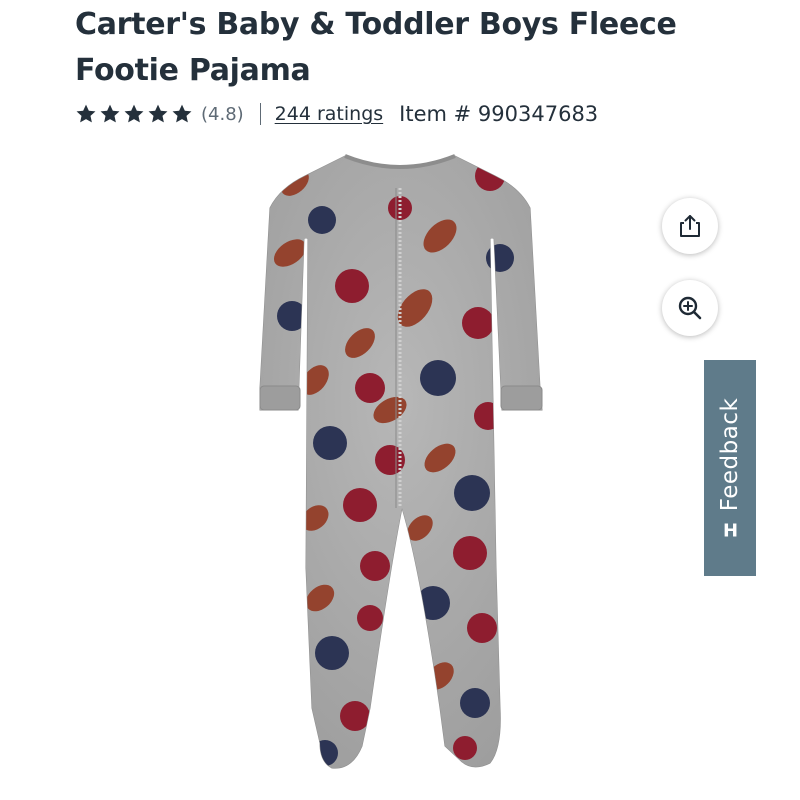 The height and width of the screenshot is (800, 800). Describe the element at coordinates (260, 114) in the screenshot. I see `divider` at that location.